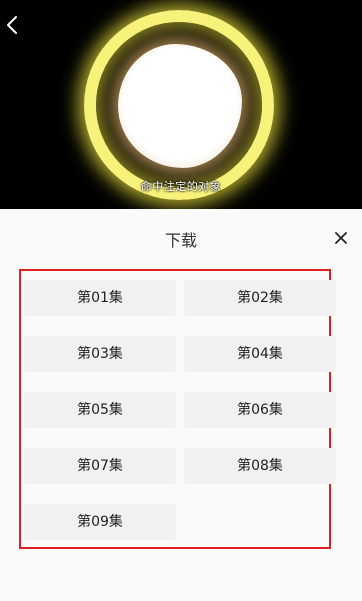  I want to click on episode-button-06: 第06集, so click(260, 410).